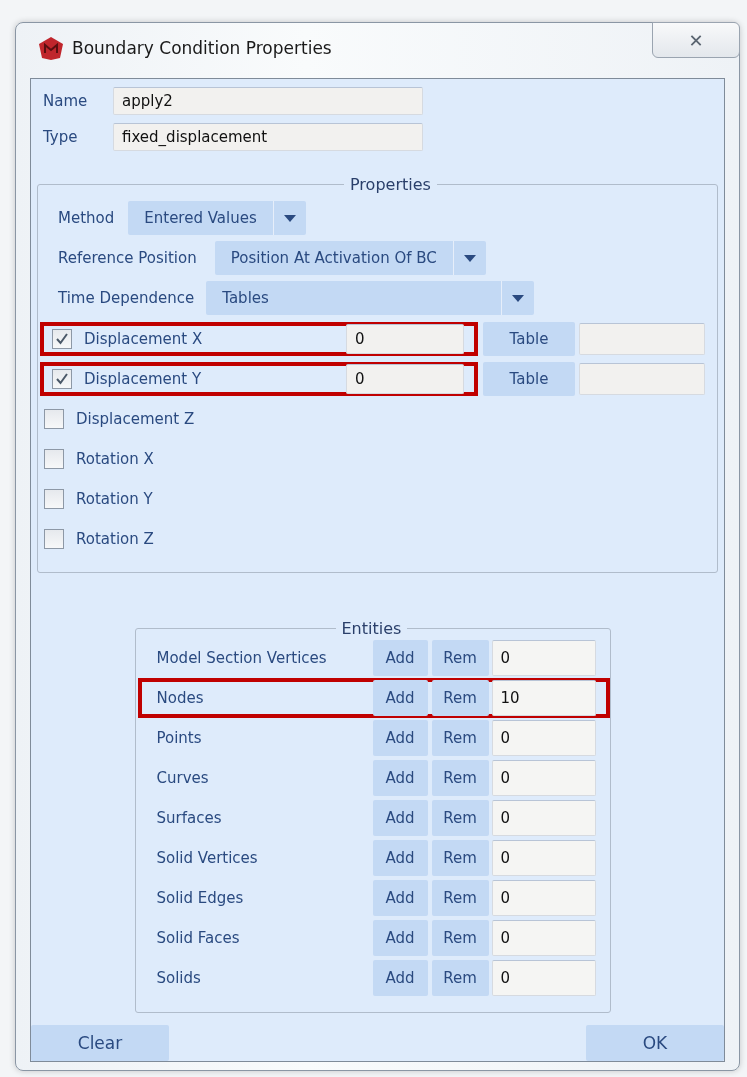  Describe the element at coordinates (370, 298) in the screenshot. I see `dropdown: Tables` at that location.